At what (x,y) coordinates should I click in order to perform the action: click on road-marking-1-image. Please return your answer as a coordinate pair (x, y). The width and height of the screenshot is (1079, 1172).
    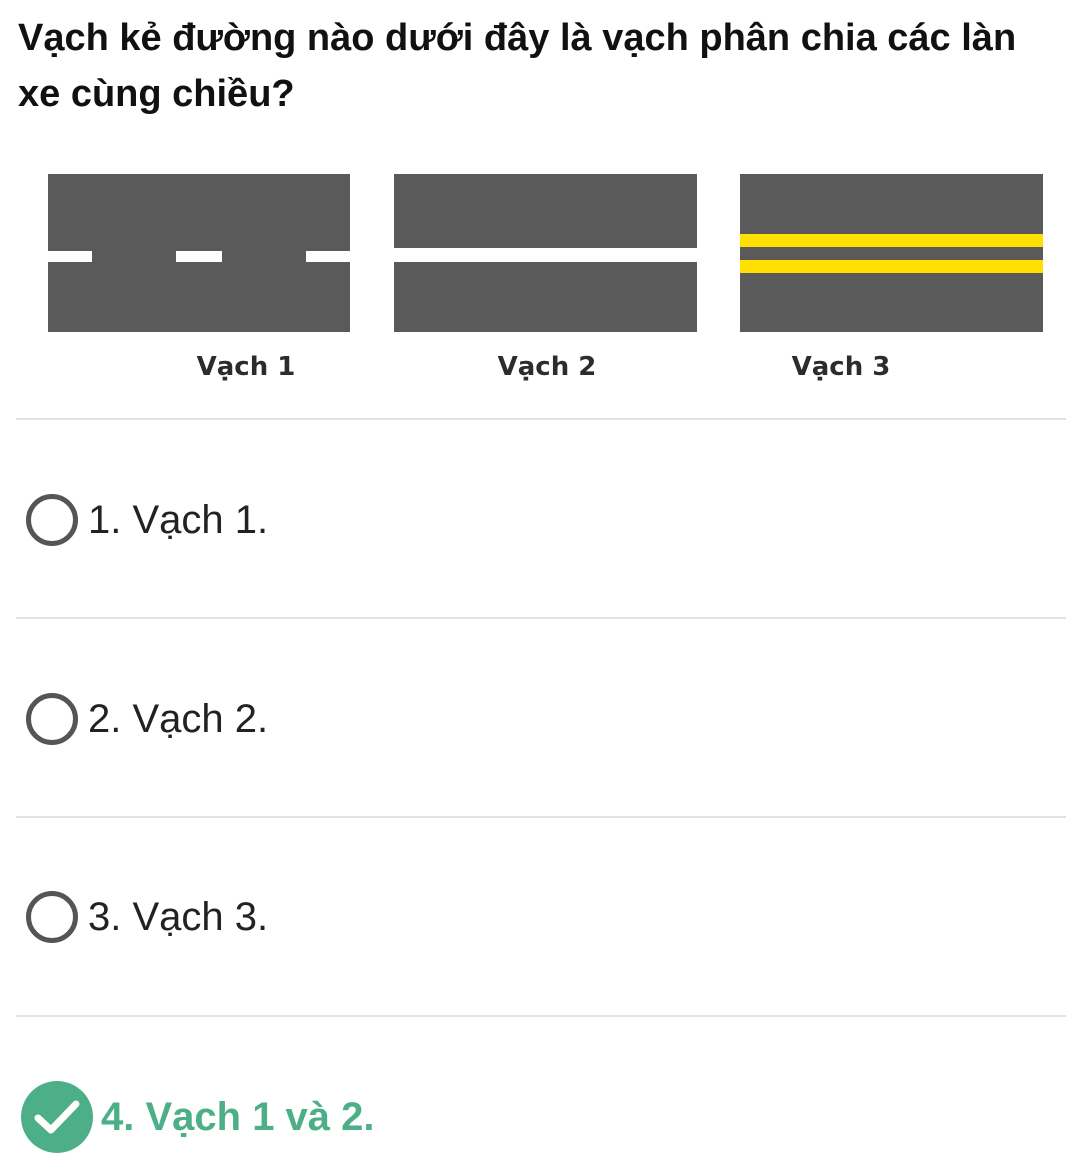
    Looking at the image, I should click on (199, 253).